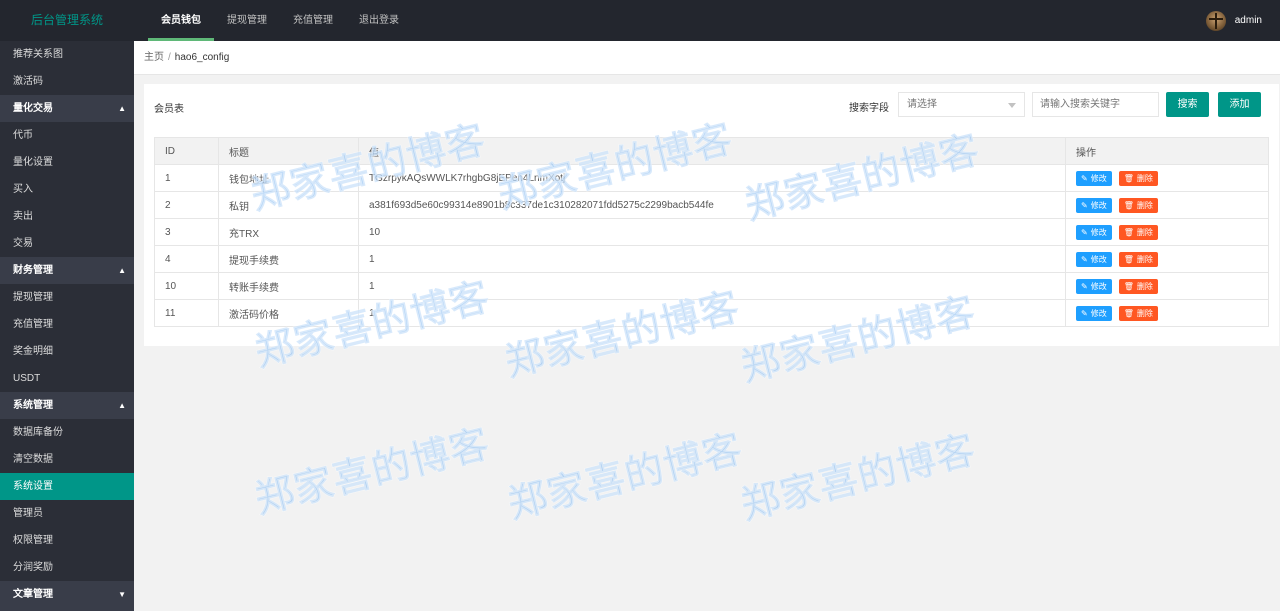 This screenshot has height=611, width=1280. Describe the element at coordinates (67, 594) in the screenshot. I see `sidebar-group-20: 文章管理 ▼` at that location.